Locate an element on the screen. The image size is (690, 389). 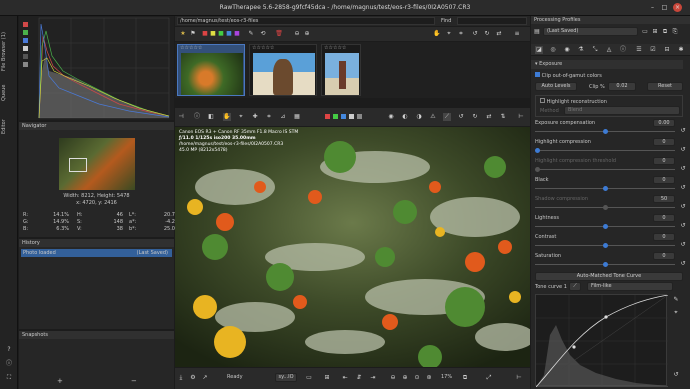
raw-tab-icon: ◬ is located at coordinates (609, 50).